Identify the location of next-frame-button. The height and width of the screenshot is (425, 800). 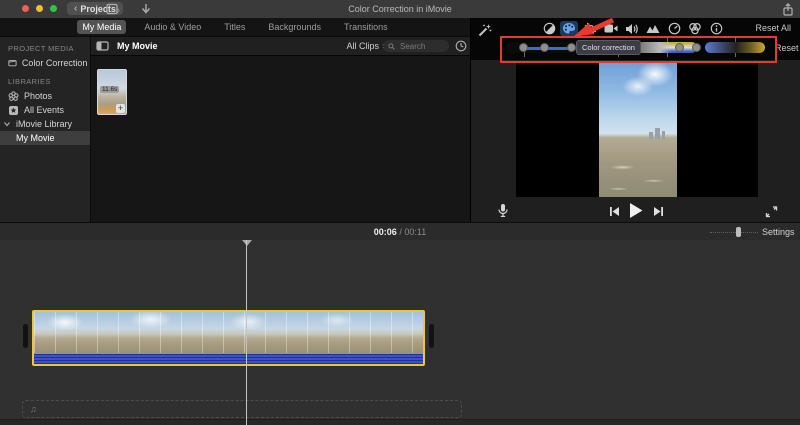
(658, 211).